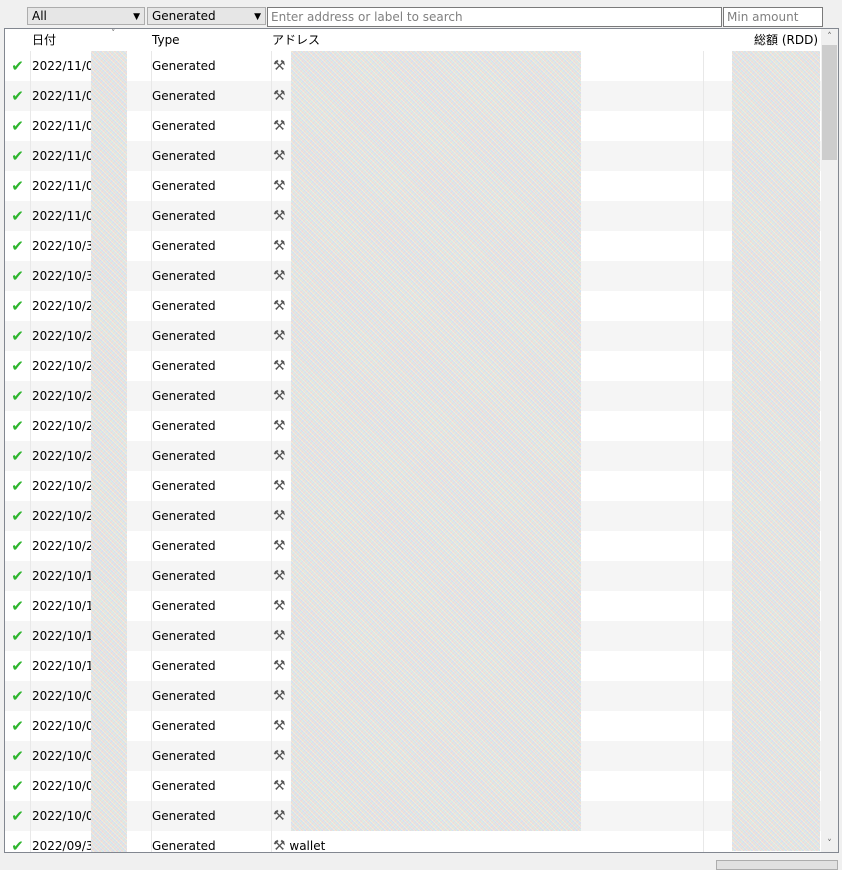 Image resolution: width=842 pixels, height=870 pixels. Describe the element at coordinates (773, 17) in the screenshot. I see `min-amount-input: Min amount` at that location.